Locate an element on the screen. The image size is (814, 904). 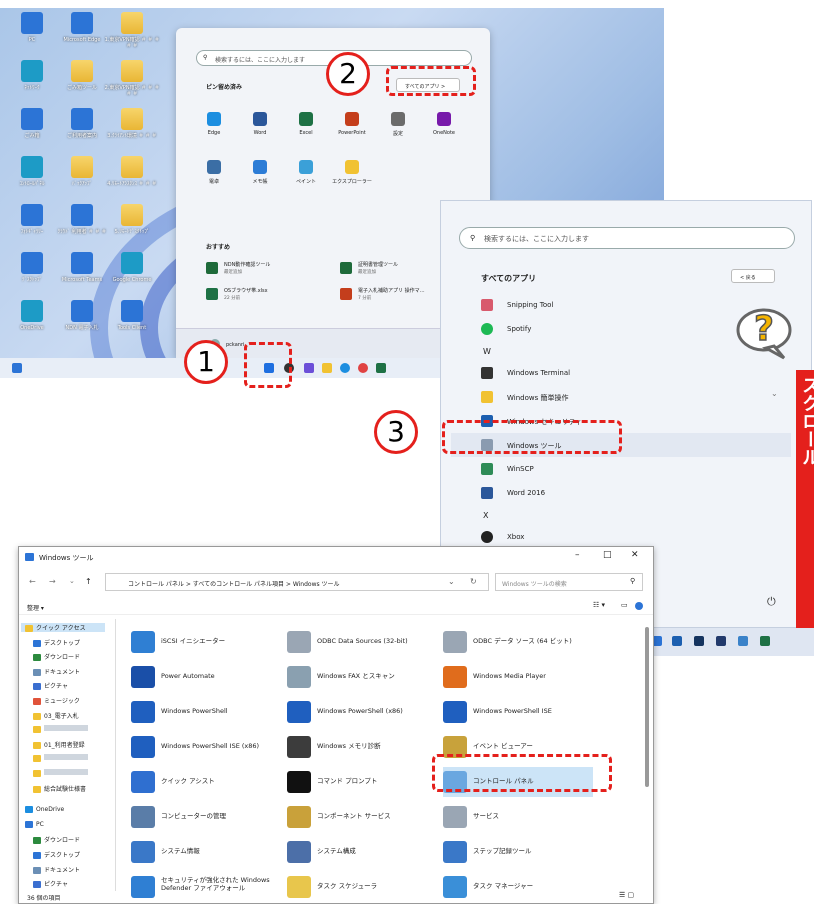
tool-item: コンピューターの管理 is located at coordinates (206, 817).